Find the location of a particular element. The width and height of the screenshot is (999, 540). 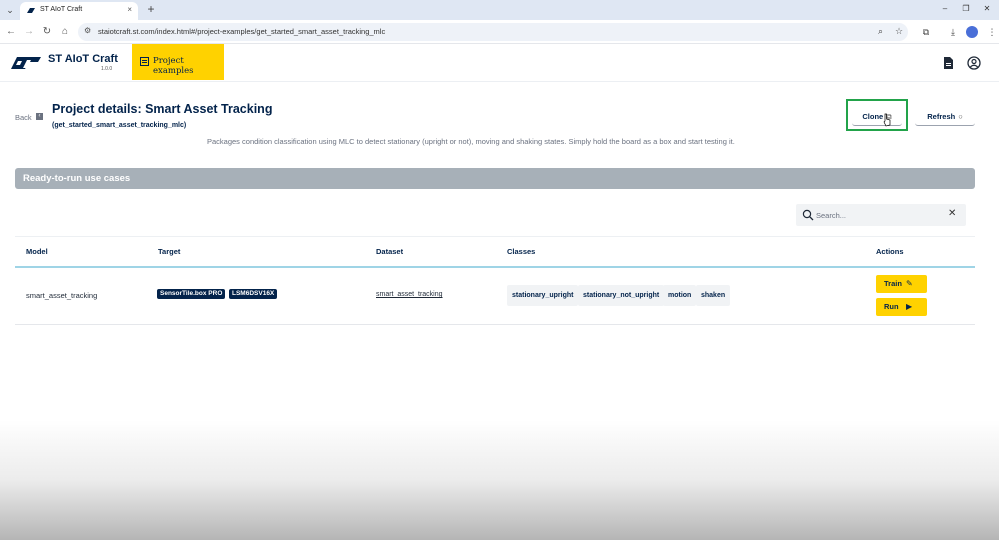

st-favicon-icon is located at coordinates (31, 10).